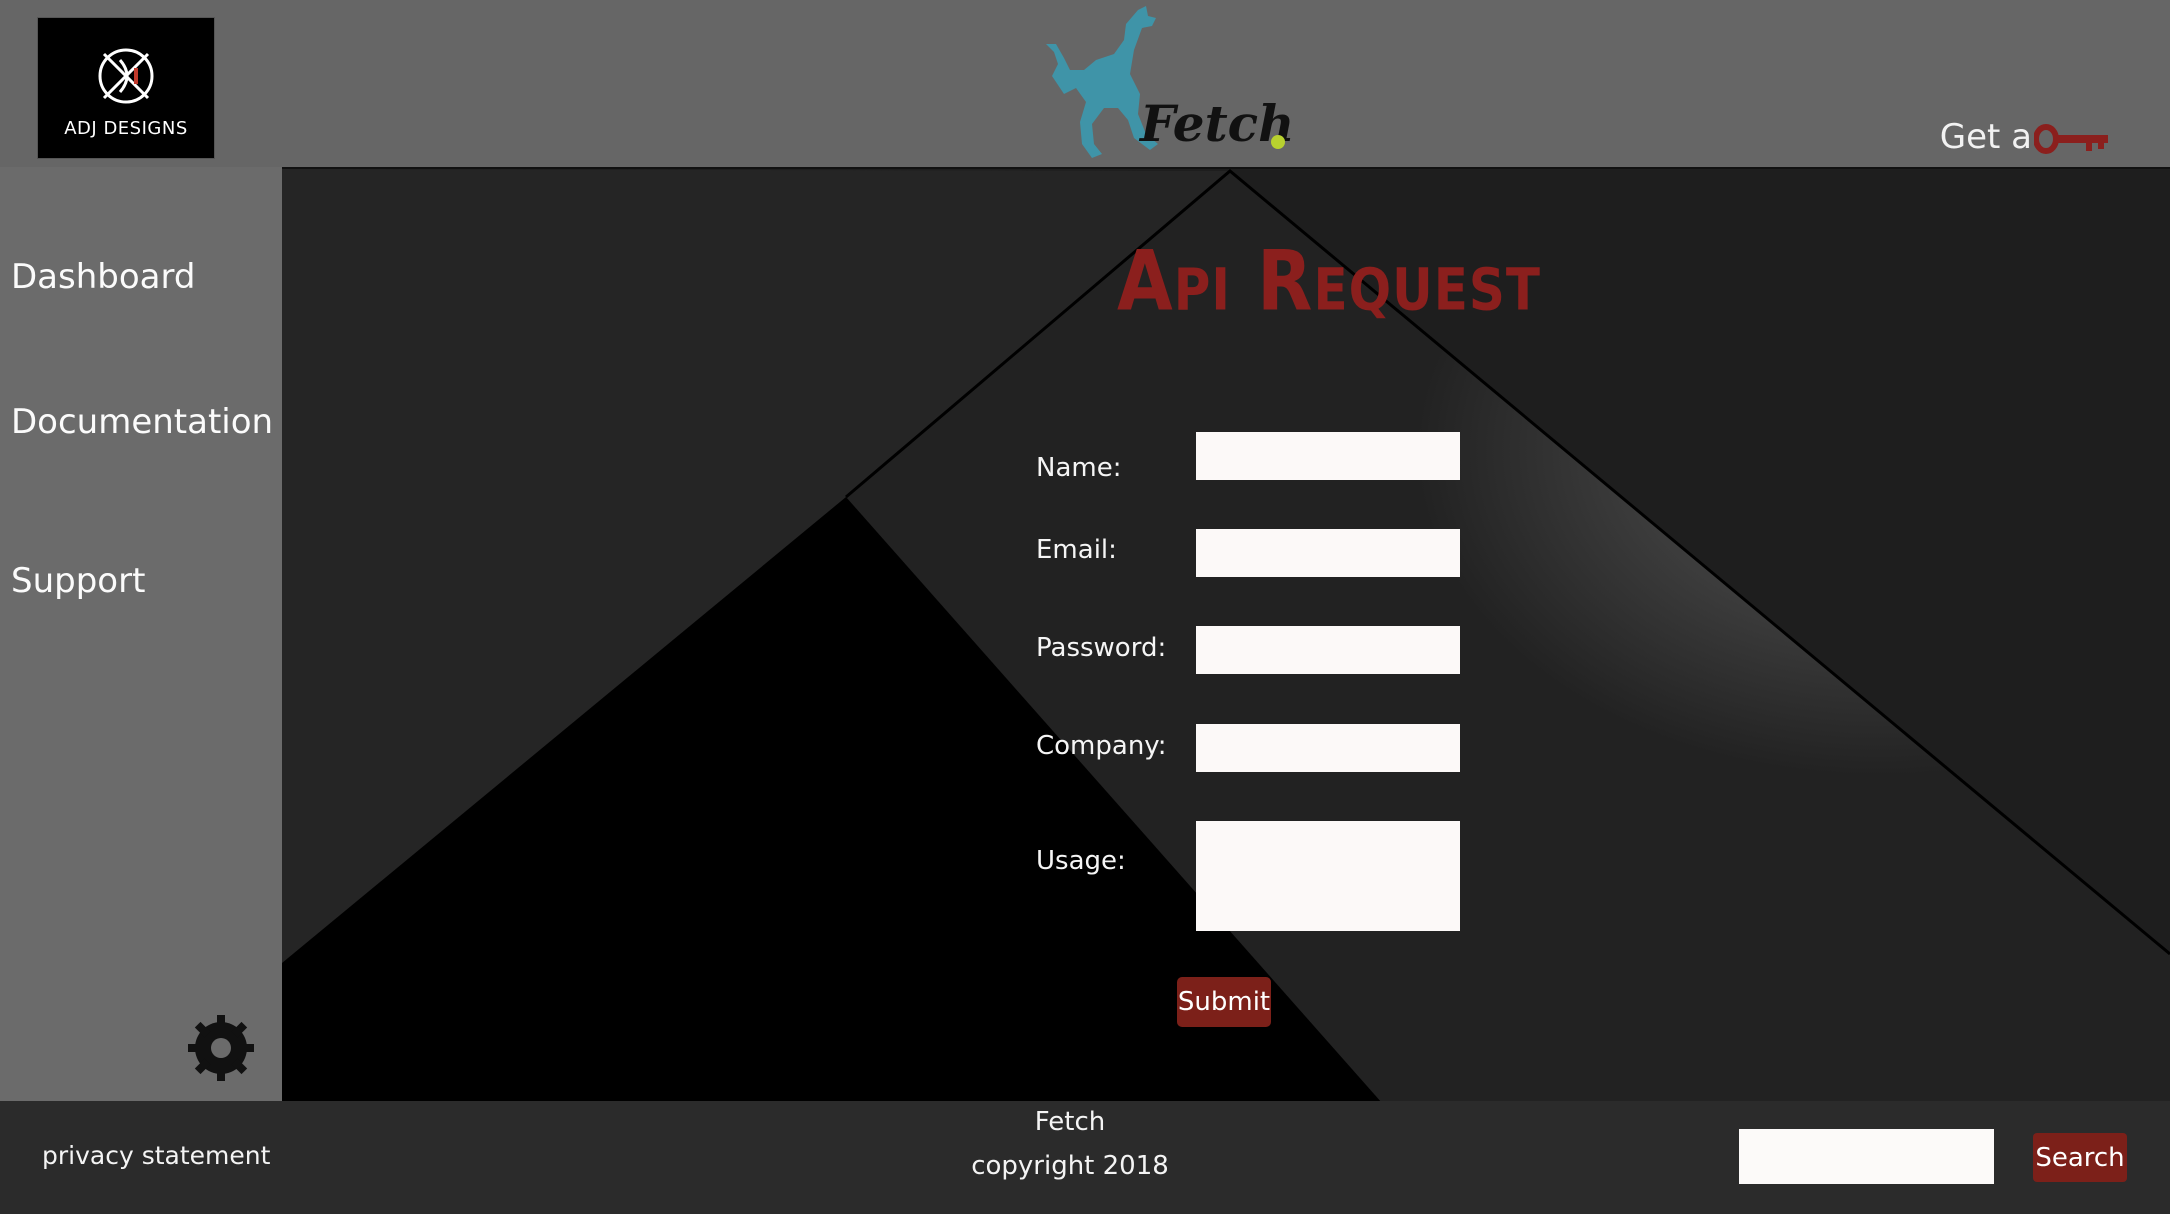 The width and height of the screenshot is (2170, 1214). I want to click on name-field, so click(1328, 456).